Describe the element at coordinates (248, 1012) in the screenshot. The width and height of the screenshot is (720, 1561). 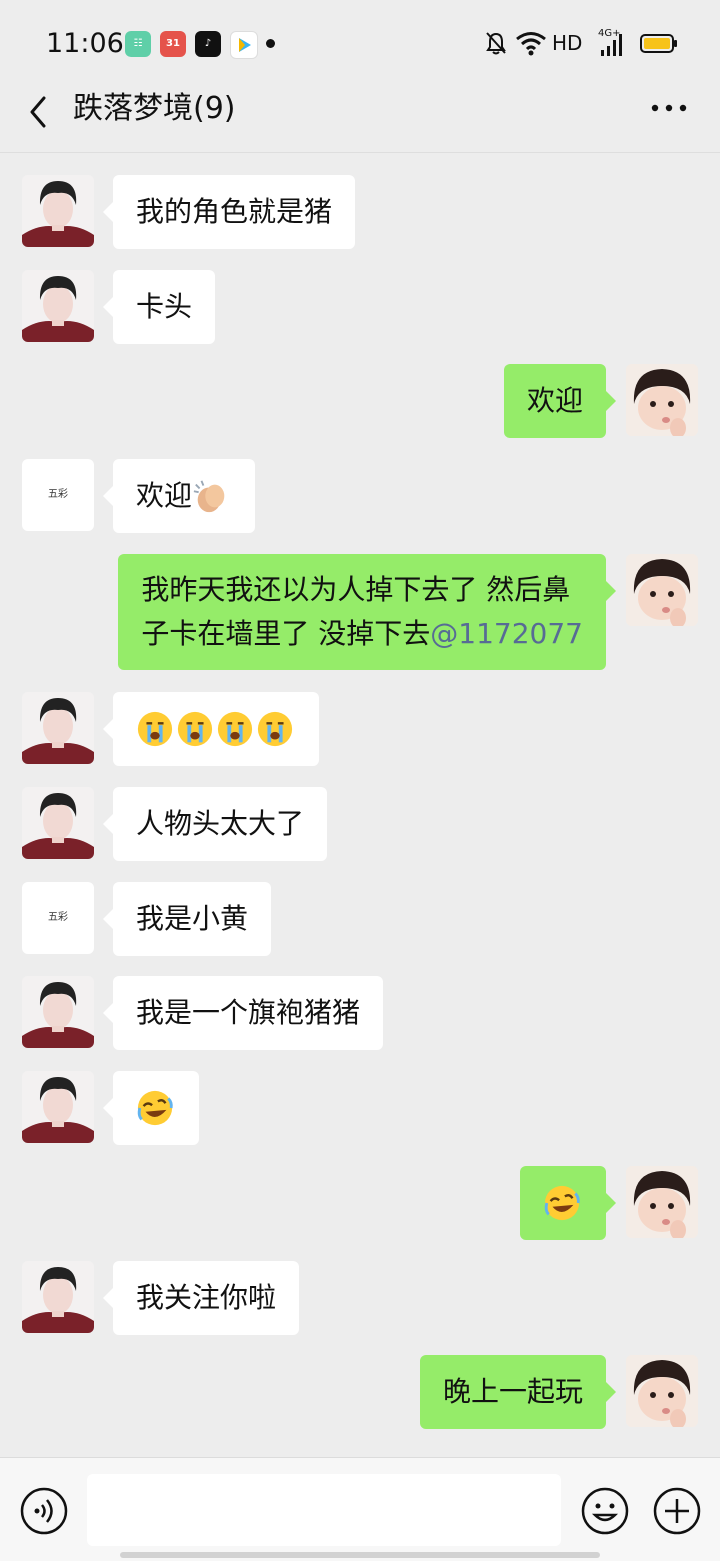
I see `message-text: 我是一个旗袍猪猪` at that location.